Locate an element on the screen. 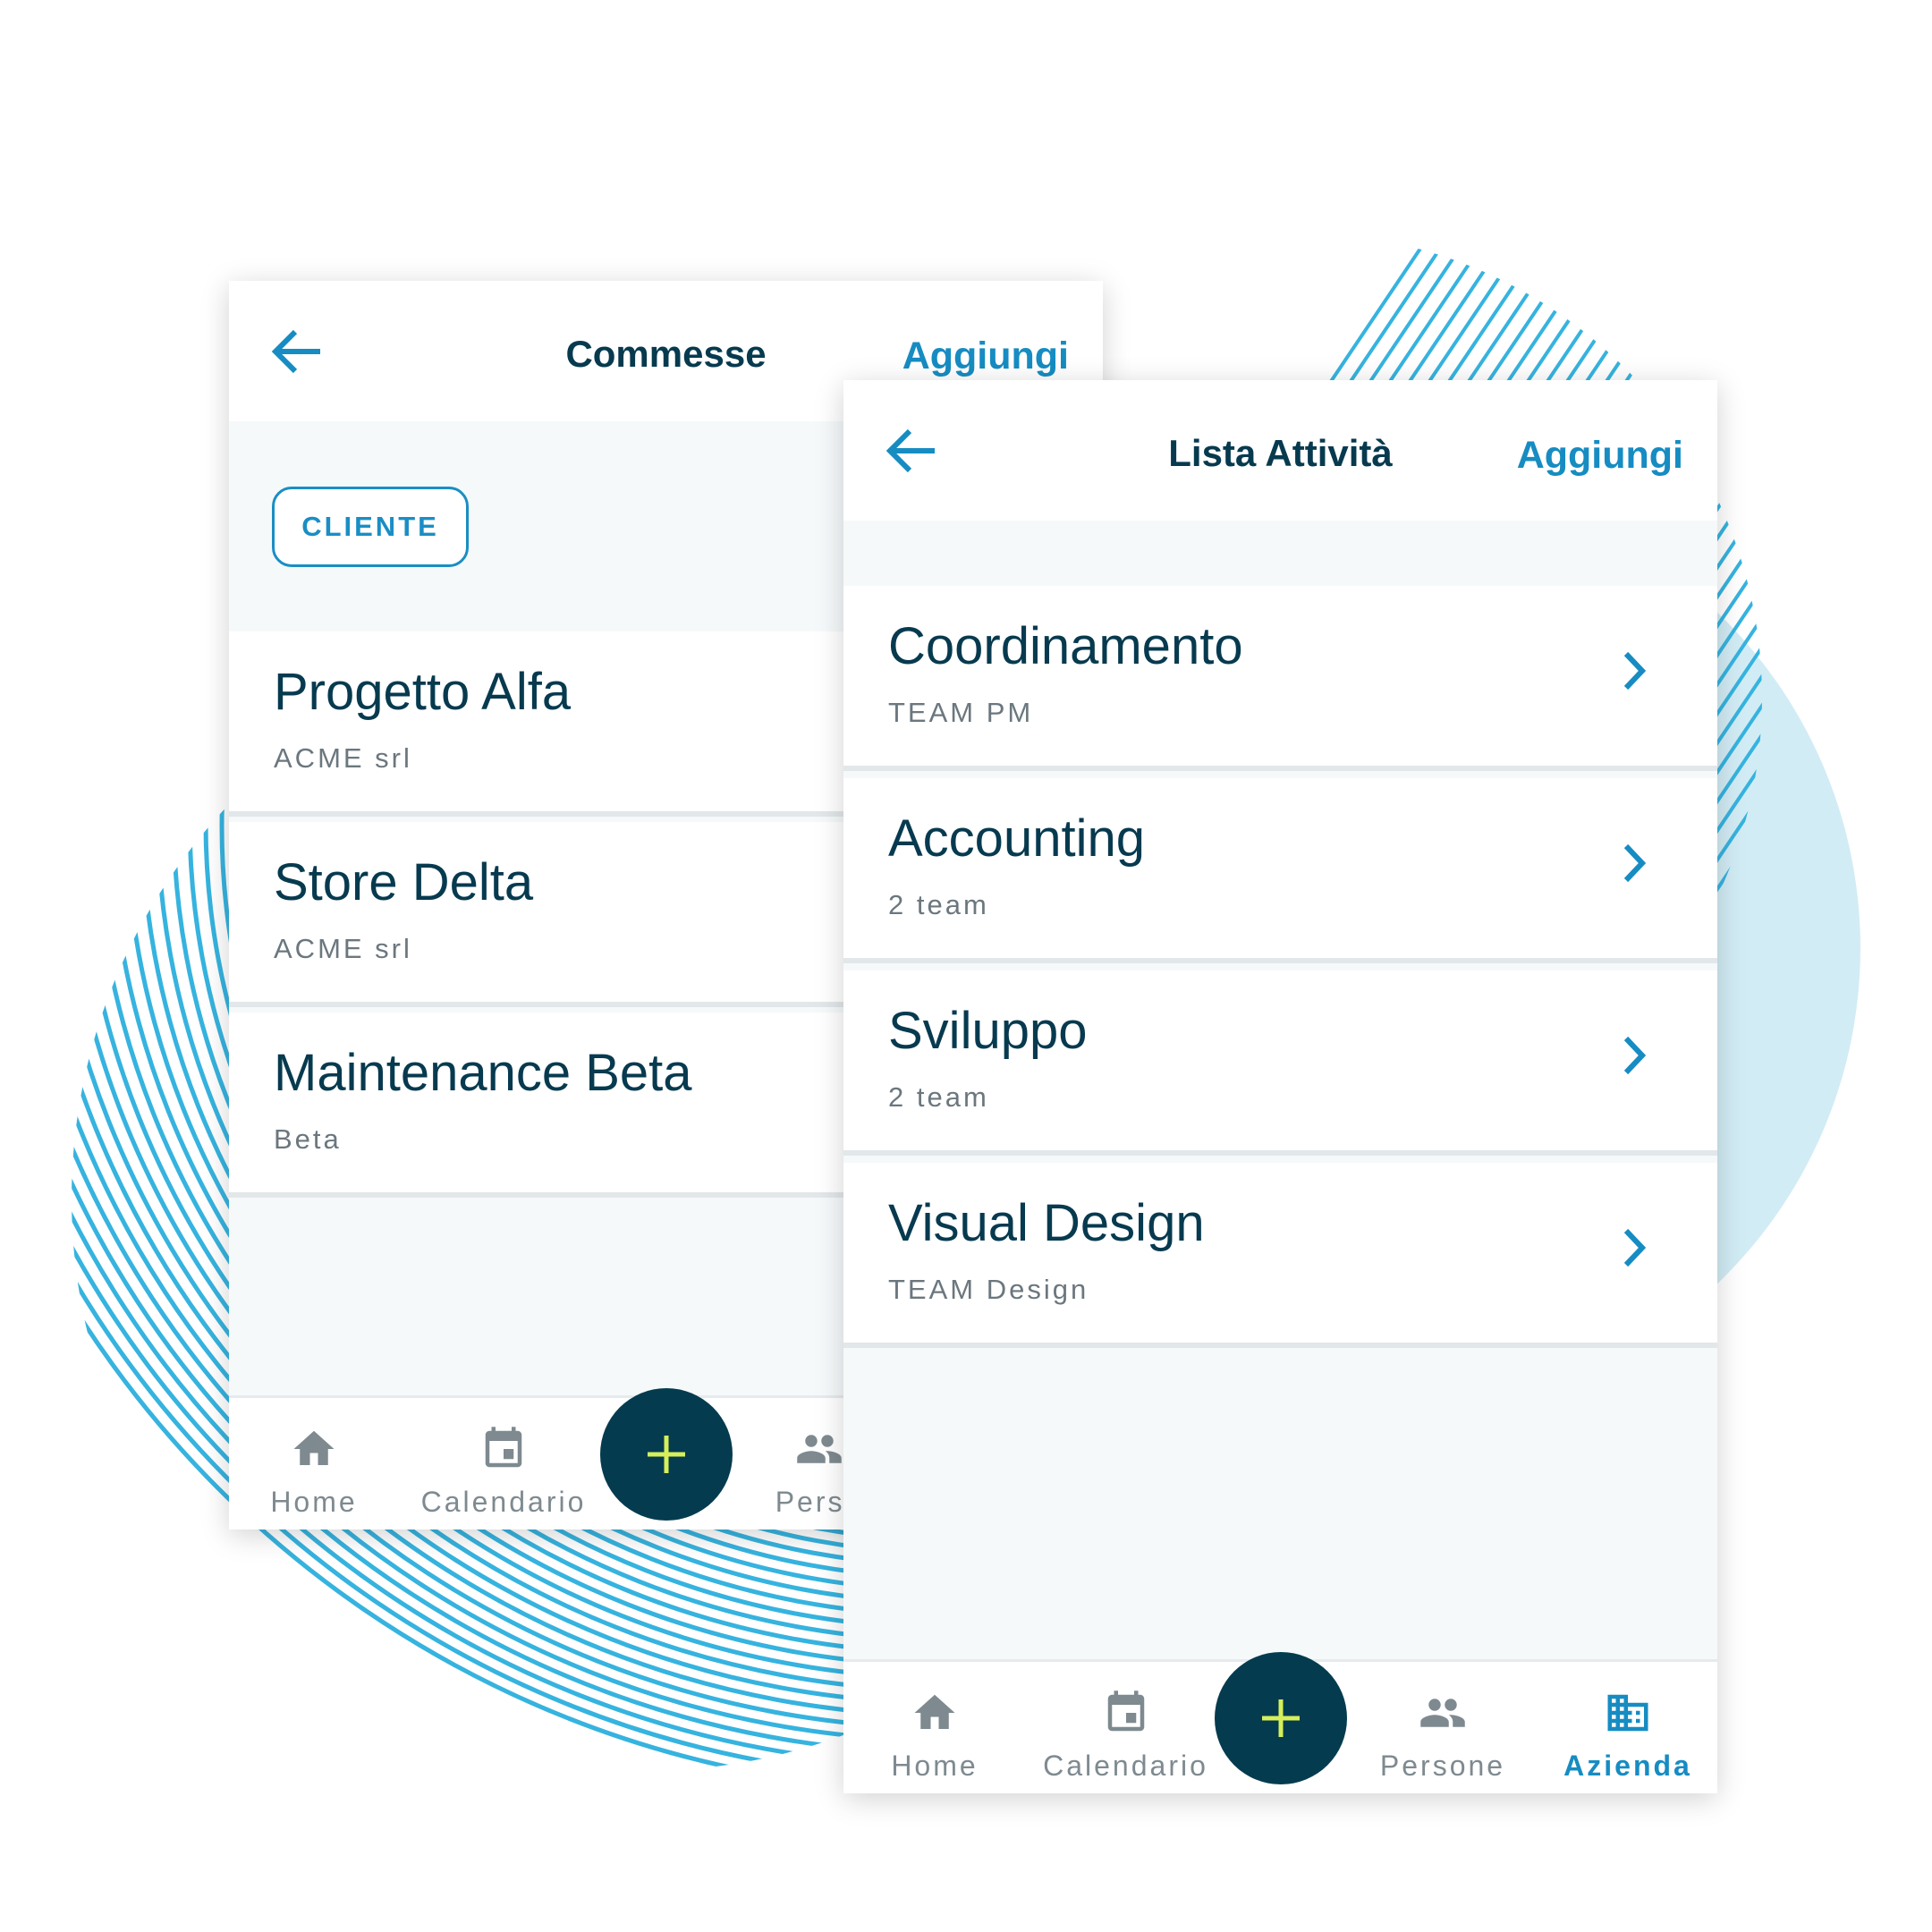  list-item: Accounting 2 team is located at coordinates (1280, 870).